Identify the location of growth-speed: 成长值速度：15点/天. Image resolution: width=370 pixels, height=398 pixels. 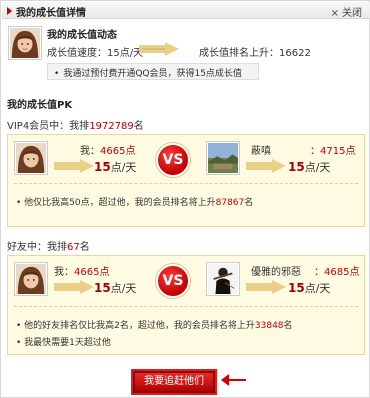
(95, 53).